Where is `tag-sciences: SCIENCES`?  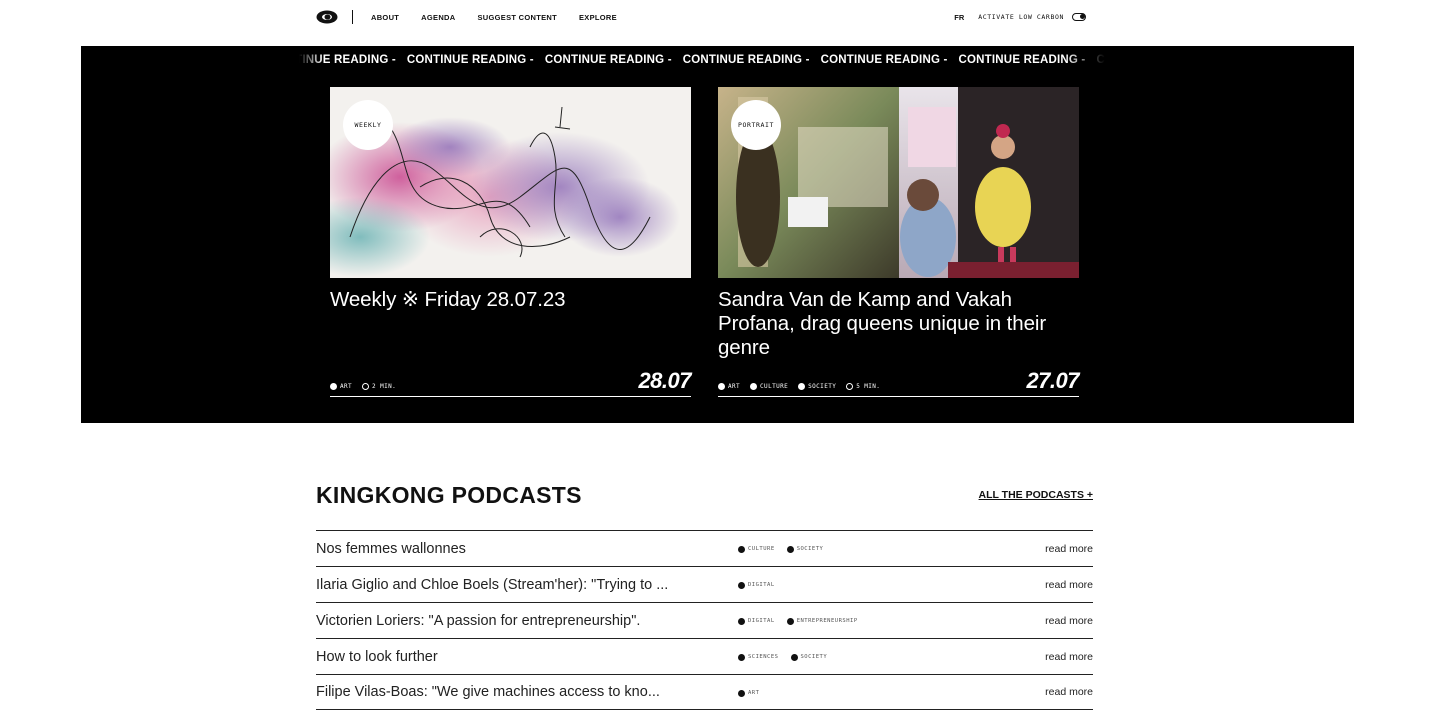
tag-sciences: SCIENCES is located at coordinates (758, 657).